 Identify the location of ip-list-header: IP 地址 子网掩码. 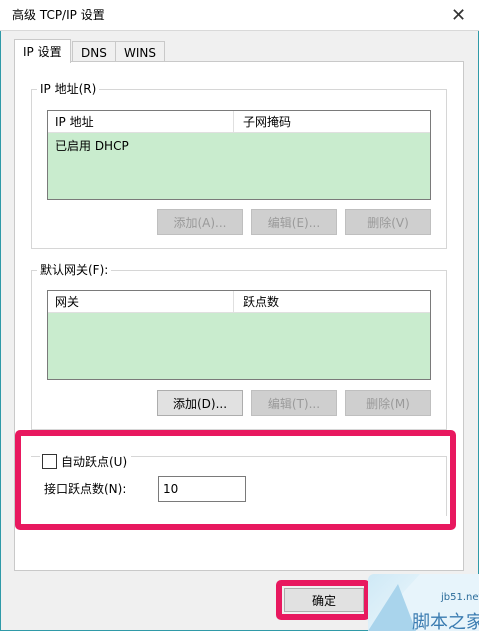
(239, 122).